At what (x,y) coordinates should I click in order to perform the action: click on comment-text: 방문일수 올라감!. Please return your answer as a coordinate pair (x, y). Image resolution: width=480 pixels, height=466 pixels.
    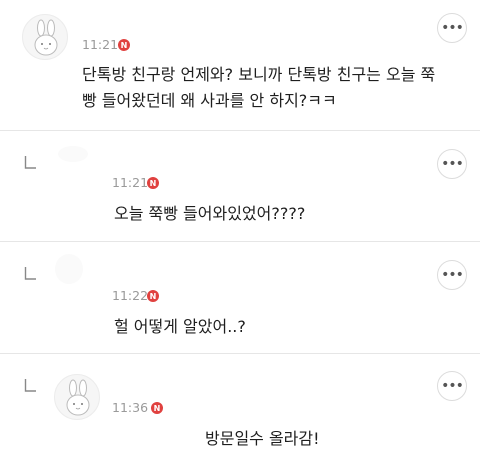
    Looking at the image, I should click on (262, 438).